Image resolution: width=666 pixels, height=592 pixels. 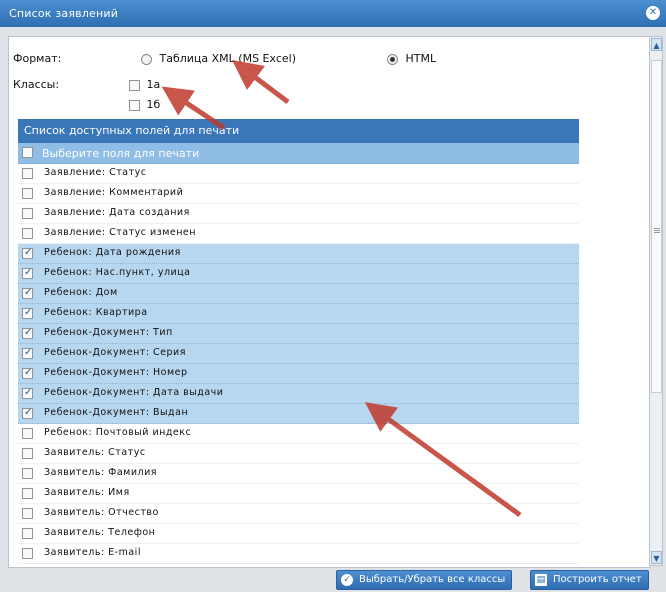 What do you see at coordinates (134, 85) in the screenshot?
I see `class-checkbox-1a` at bounding box center [134, 85].